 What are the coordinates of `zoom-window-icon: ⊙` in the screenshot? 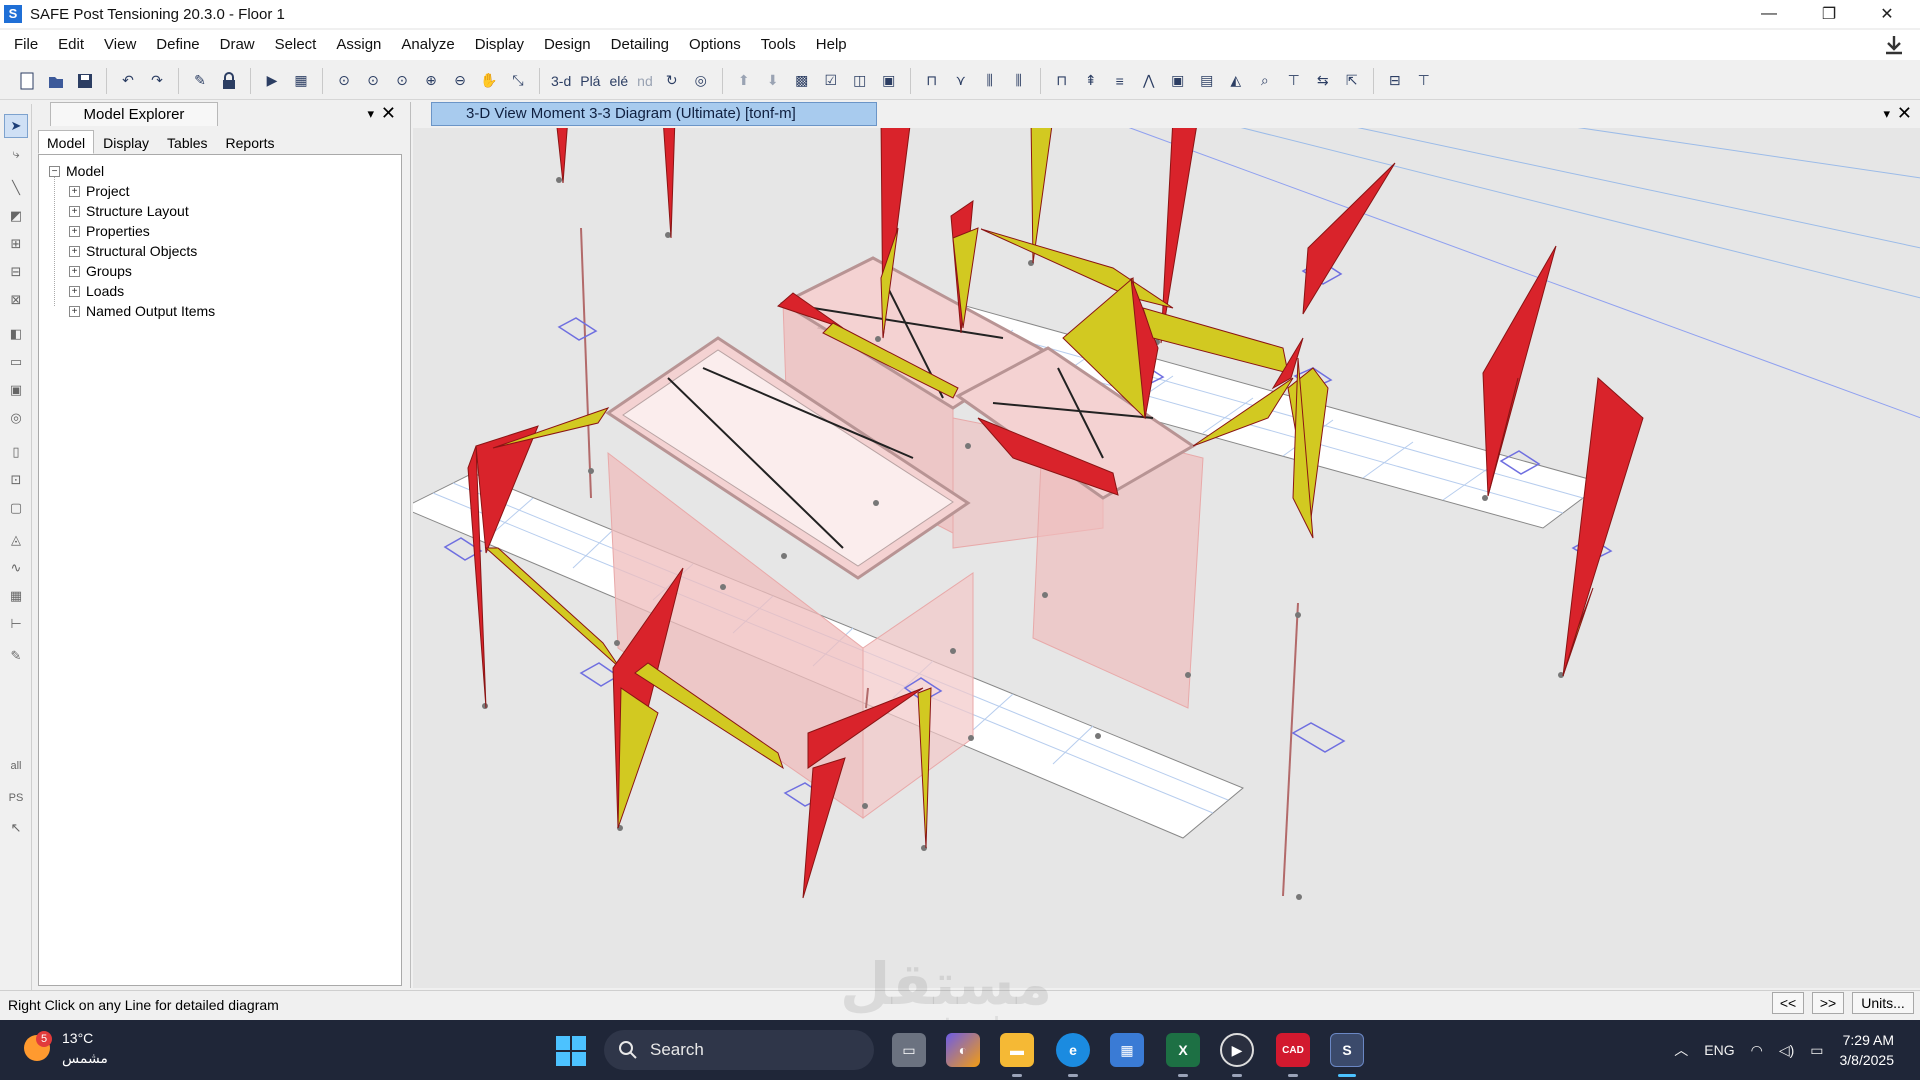 It's located at (344, 81).